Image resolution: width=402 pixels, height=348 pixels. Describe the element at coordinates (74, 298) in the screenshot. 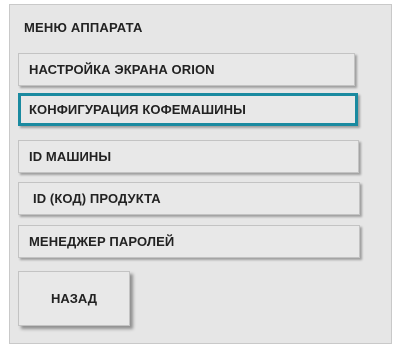

I see `back-button: НАЗАД` at that location.